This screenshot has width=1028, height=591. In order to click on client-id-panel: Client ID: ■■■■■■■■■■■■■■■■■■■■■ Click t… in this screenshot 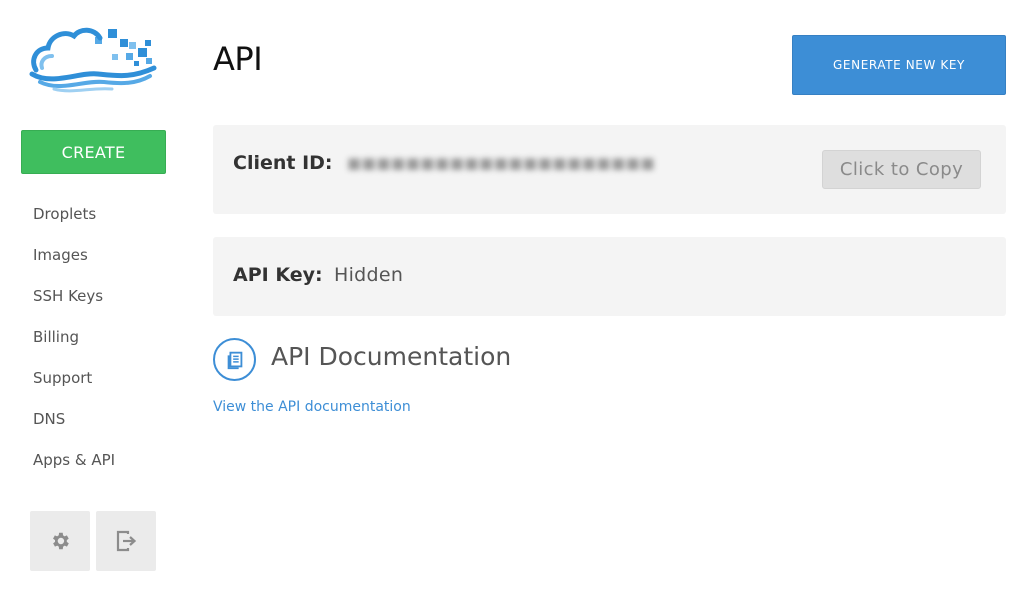, I will do `click(609, 169)`.